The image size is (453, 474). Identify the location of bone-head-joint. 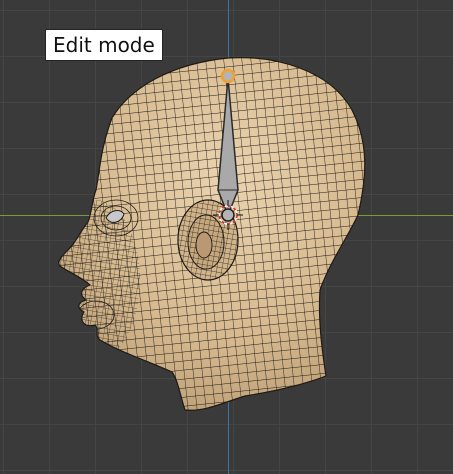
(228, 215).